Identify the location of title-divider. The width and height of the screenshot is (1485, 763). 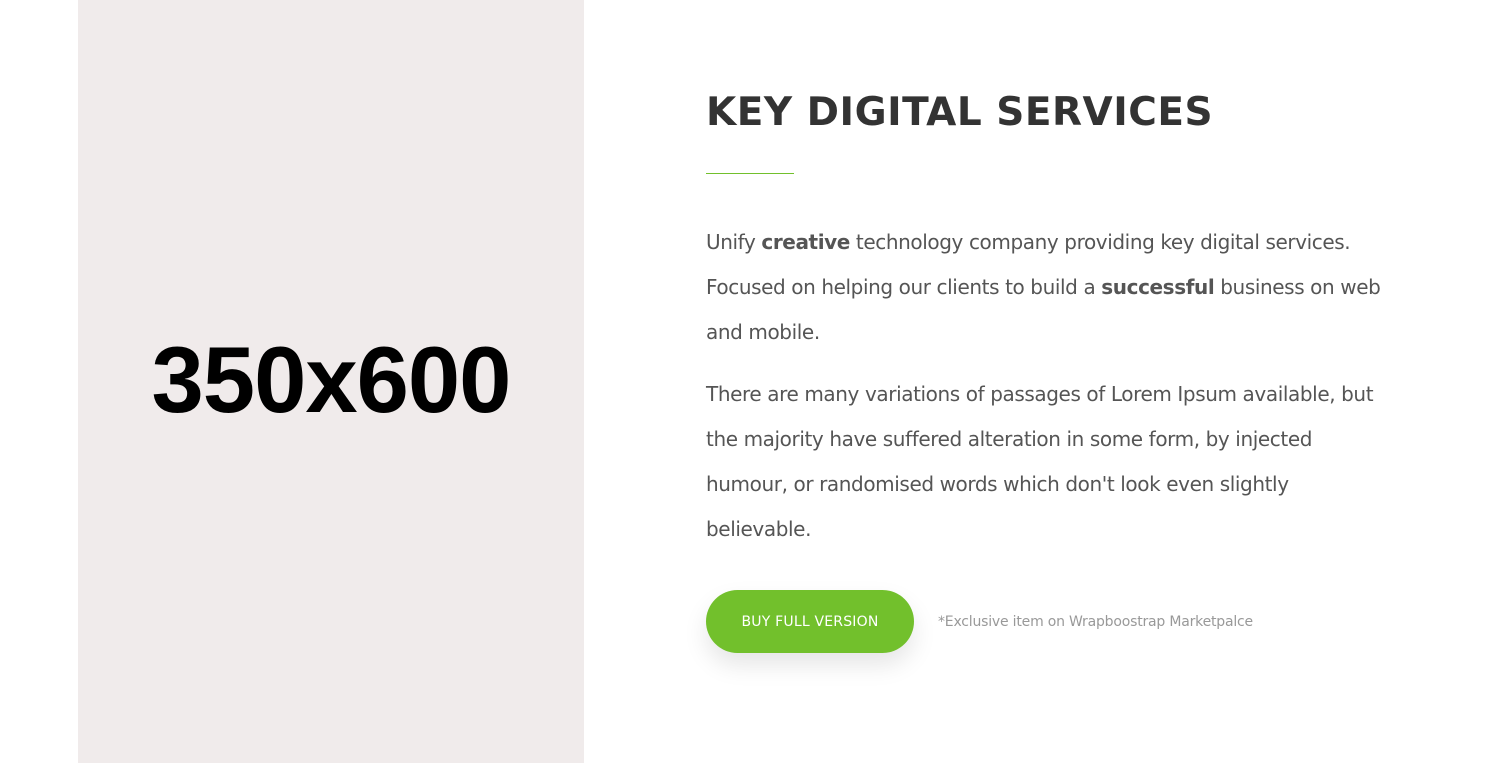
(750, 173).